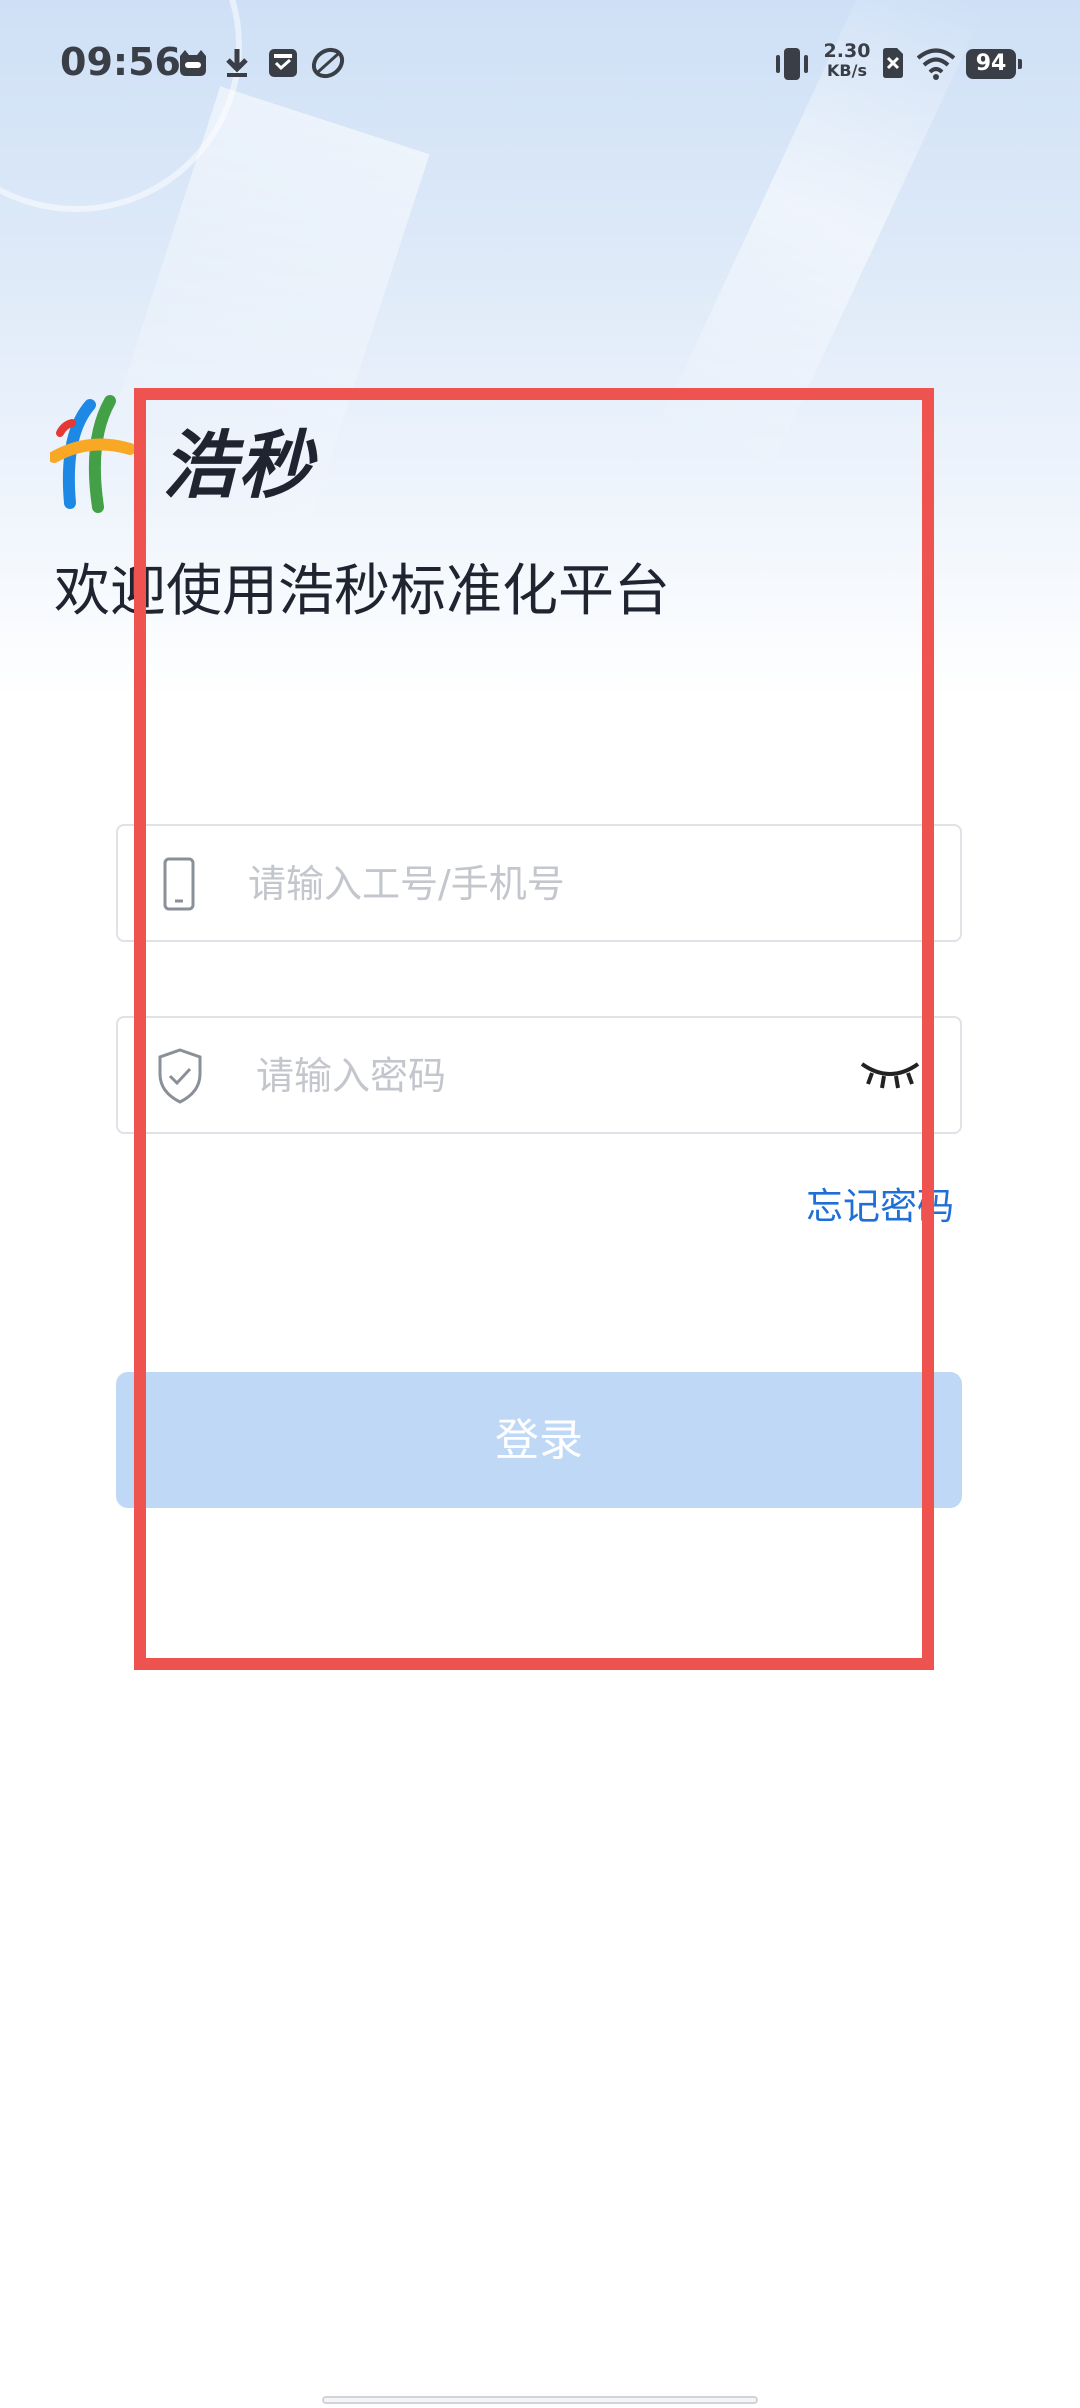 The width and height of the screenshot is (1080, 2408). Describe the element at coordinates (890, 1074) in the screenshot. I see `eye-closed-icon` at that location.